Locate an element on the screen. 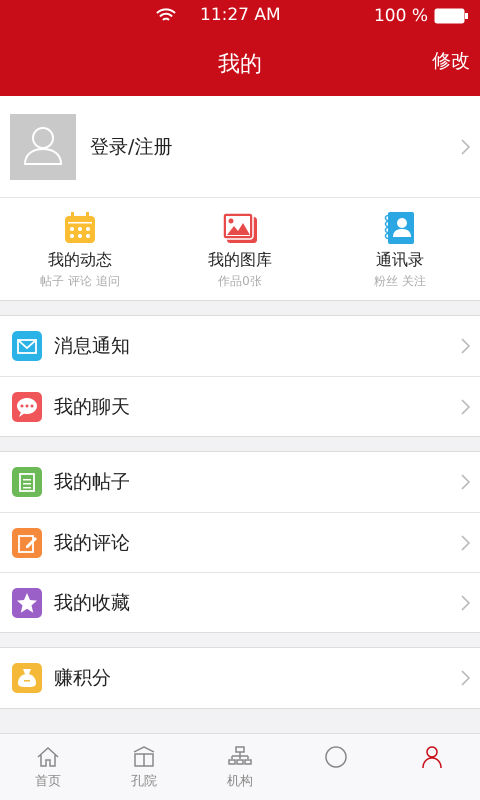  shortcut-subtitle: 粉丝 关注 is located at coordinates (400, 281).